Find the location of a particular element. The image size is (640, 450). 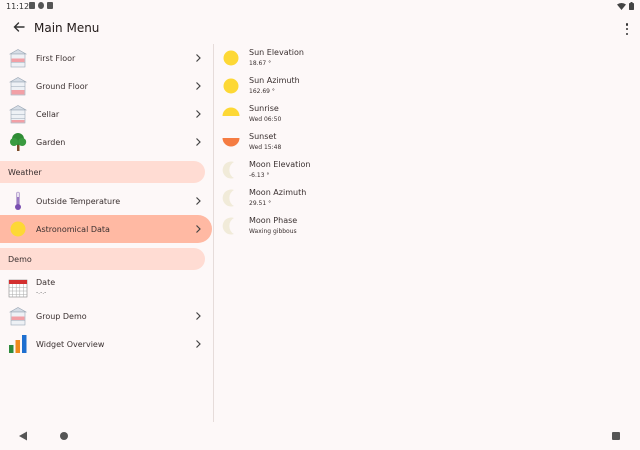

sidebar-item-first-floor: First Floor is located at coordinates (106, 58).